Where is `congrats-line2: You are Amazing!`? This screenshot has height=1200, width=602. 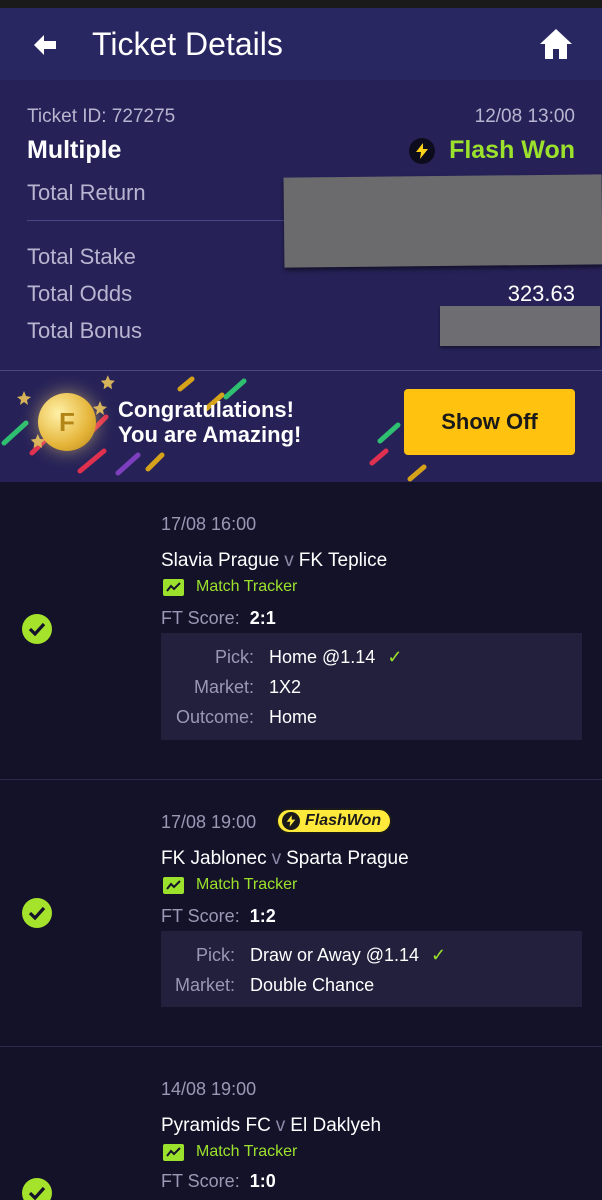
congrats-line2: You are Amazing! is located at coordinates (210, 434).